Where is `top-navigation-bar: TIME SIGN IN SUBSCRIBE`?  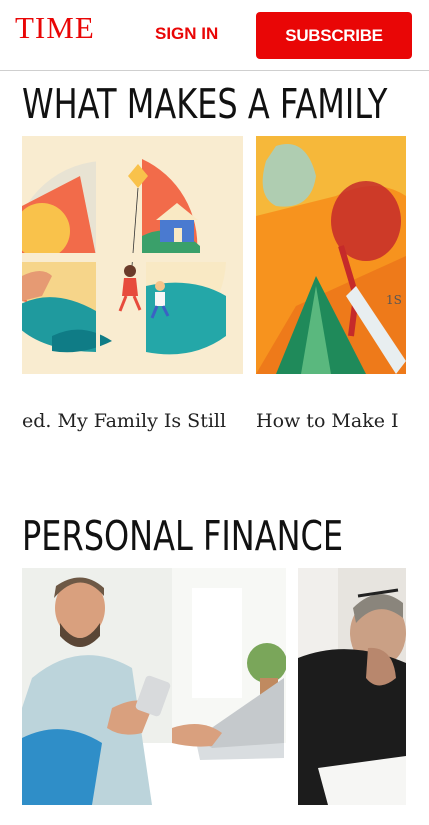 top-navigation-bar: TIME SIGN IN SUBSCRIBE is located at coordinates (214, 35).